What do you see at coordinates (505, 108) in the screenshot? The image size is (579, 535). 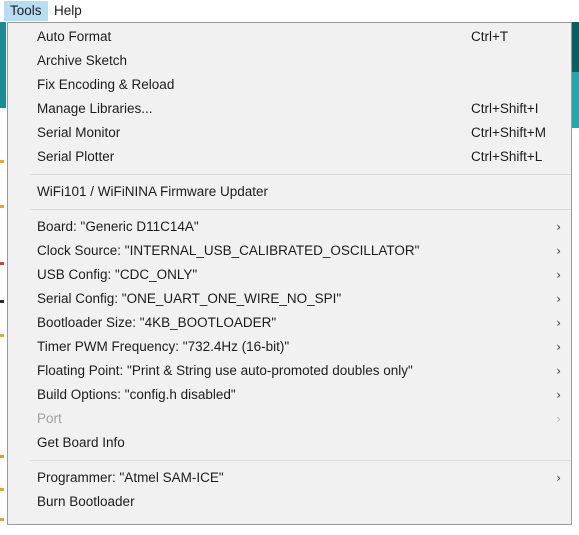 I see `menu-item-shortcut: Ctrl+Shift+I` at bounding box center [505, 108].